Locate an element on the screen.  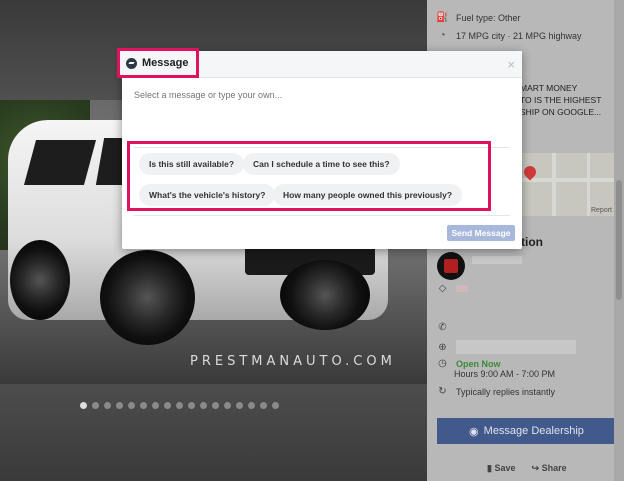
message-input is located at coordinates (319, 95).